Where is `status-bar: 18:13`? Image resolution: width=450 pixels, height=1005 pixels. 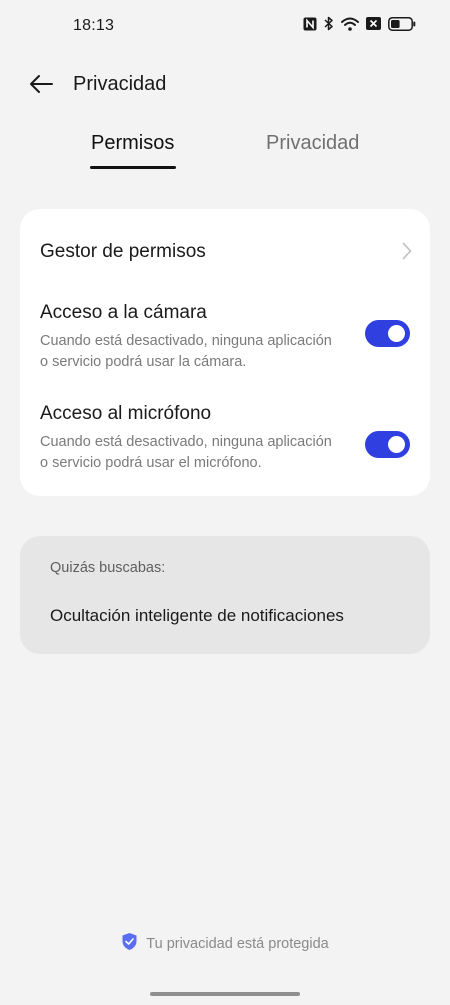
status-bar: 18:13 is located at coordinates (225, 26).